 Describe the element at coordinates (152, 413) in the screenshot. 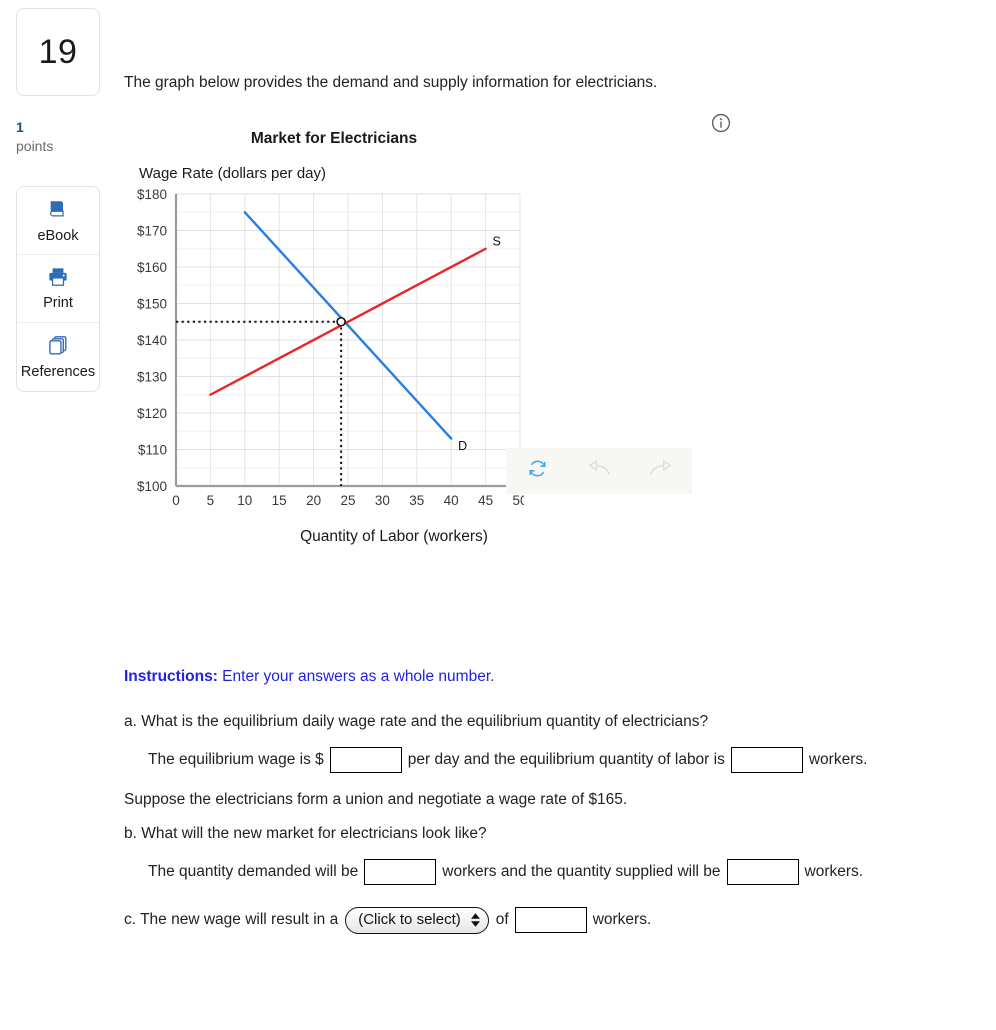

I see `svg-text: $120` at that location.